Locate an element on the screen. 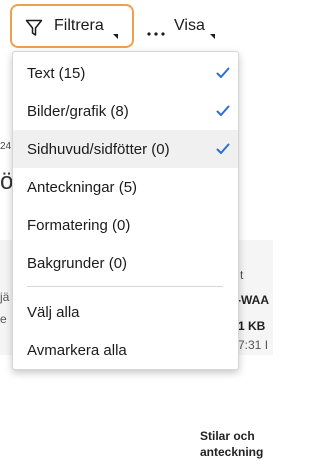 The height and width of the screenshot is (471, 320). deselect-all-button: Avmarkera alla is located at coordinates (125, 350).